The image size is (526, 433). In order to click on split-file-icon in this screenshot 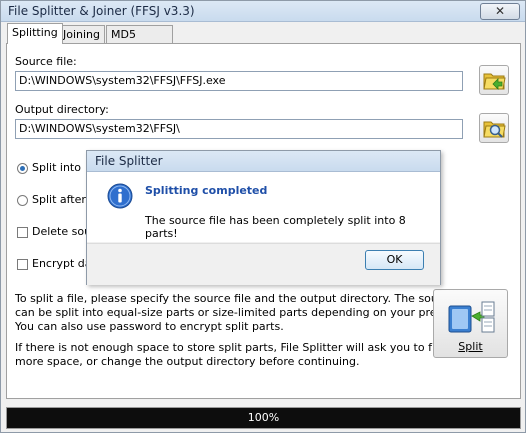, I will do `click(471, 317)`.